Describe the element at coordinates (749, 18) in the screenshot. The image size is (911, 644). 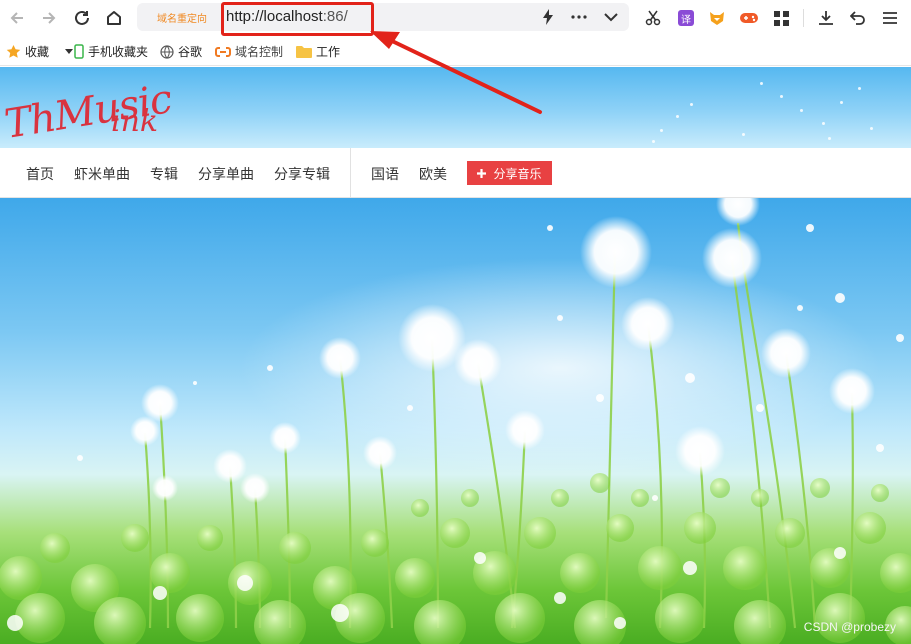
I see `game-extension-icon` at that location.